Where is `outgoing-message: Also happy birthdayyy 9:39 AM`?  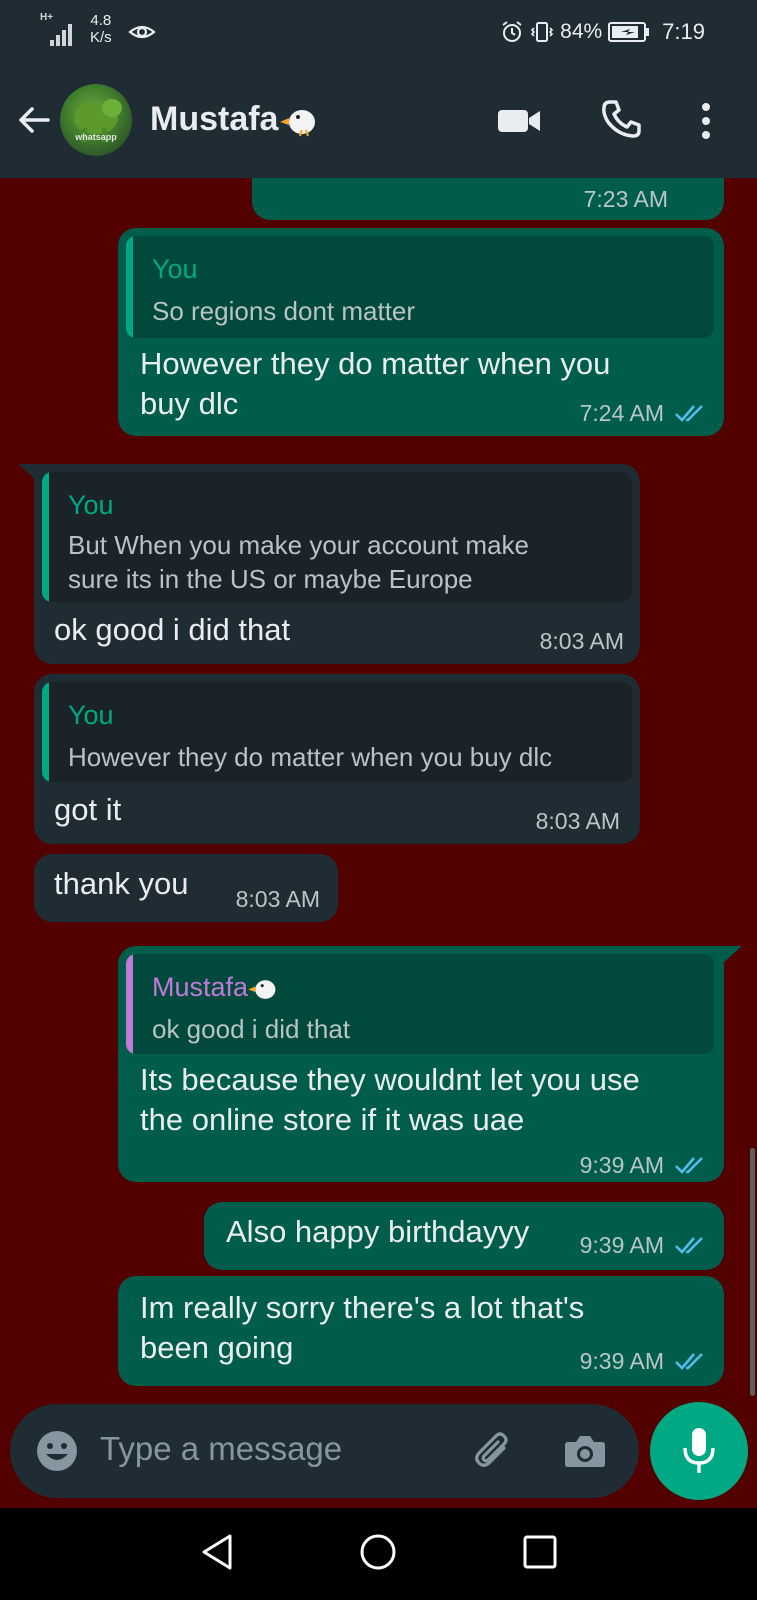
outgoing-message: Also happy birthdayyy 9:39 AM is located at coordinates (464, 1236).